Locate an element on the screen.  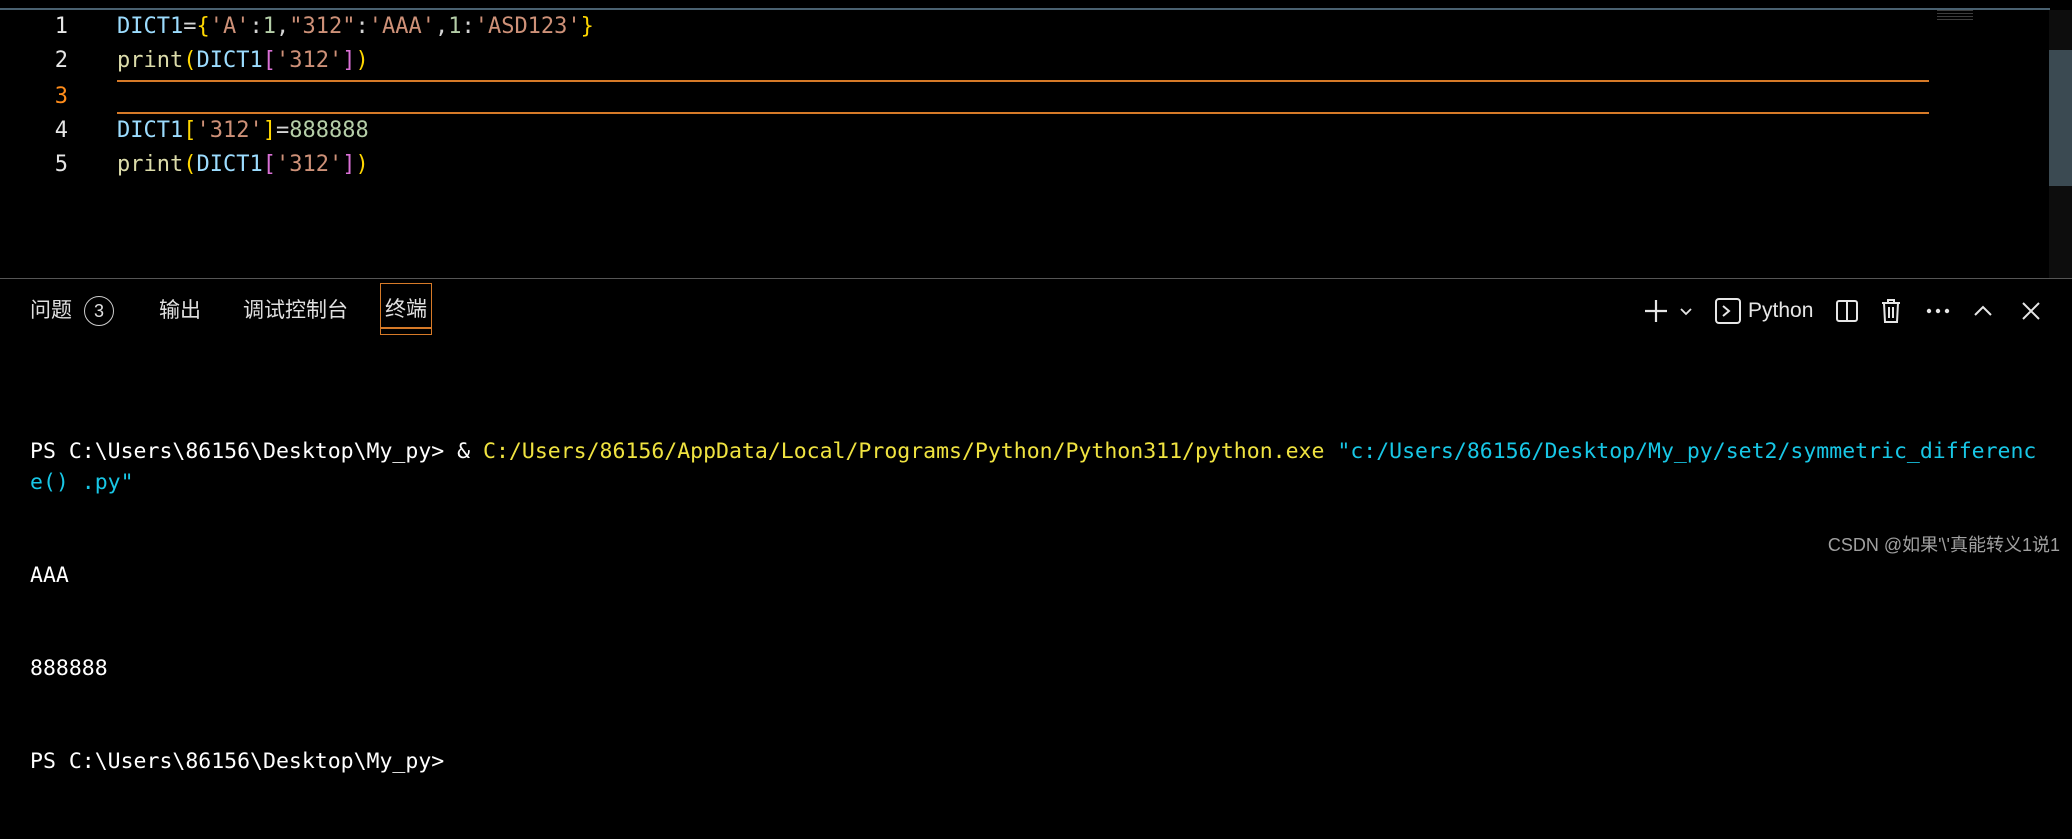
terminal-icon is located at coordinates (1728, 311).